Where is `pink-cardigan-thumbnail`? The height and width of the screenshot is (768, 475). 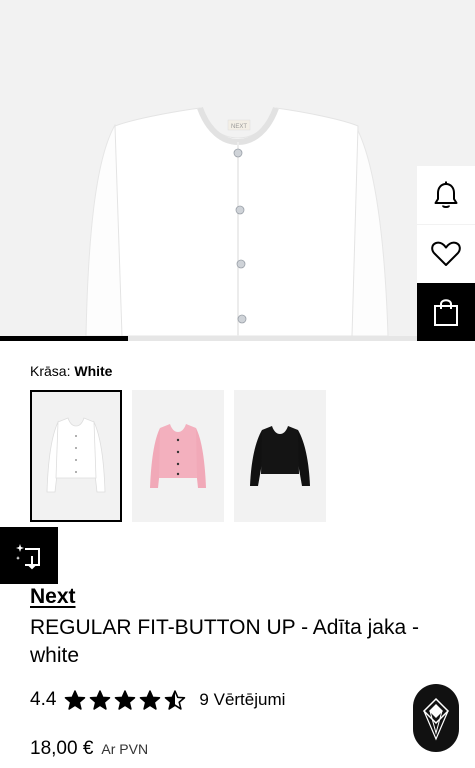
pink-cardigan-thumbnail is located at coordinates (178, 456).